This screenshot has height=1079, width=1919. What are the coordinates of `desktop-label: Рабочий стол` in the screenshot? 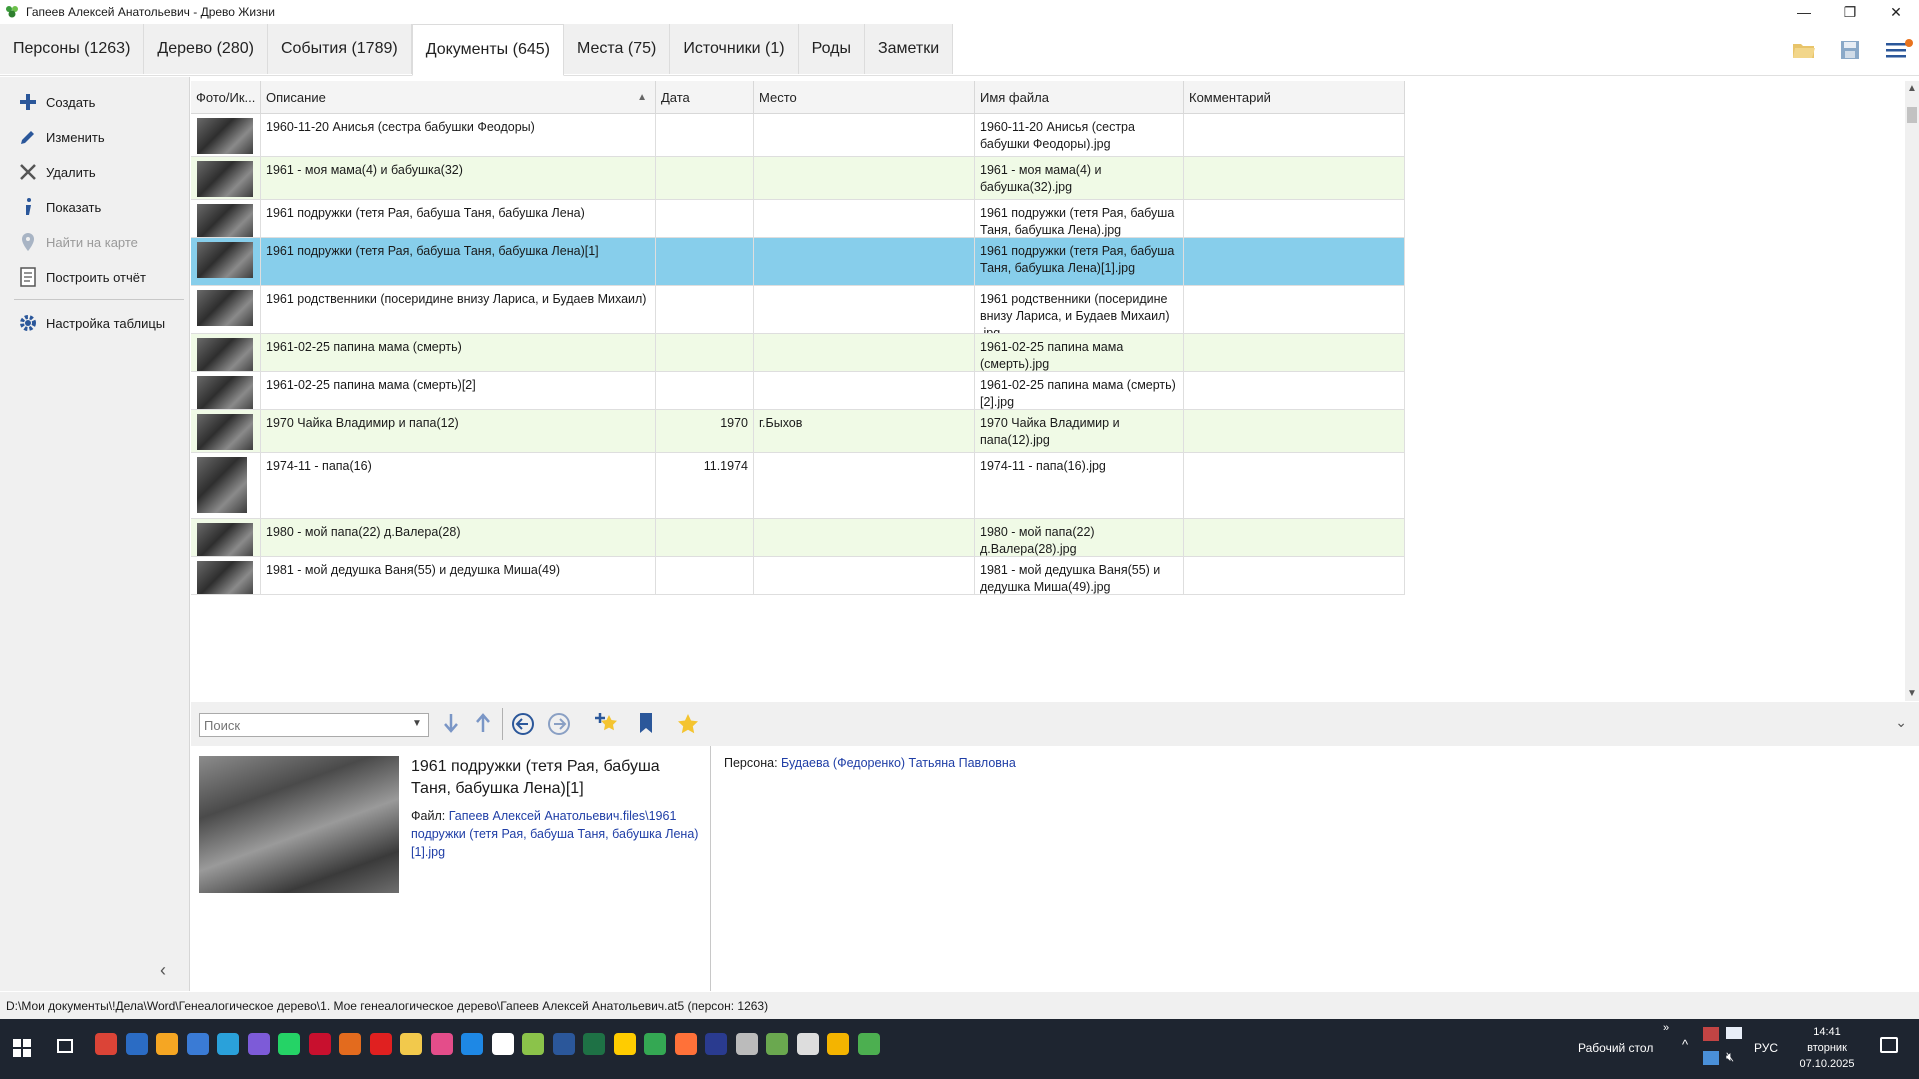 It's located at (1615, 1048).